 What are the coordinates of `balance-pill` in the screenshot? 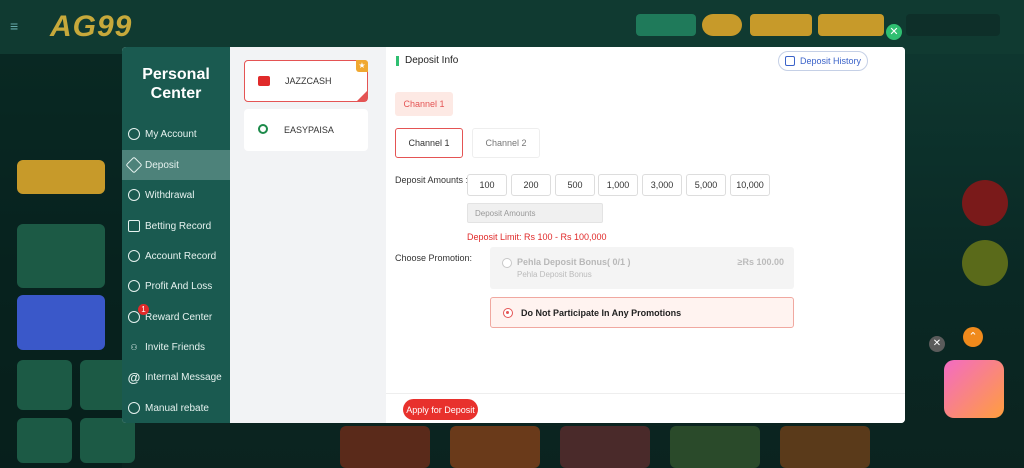 It's located at (666, 25).